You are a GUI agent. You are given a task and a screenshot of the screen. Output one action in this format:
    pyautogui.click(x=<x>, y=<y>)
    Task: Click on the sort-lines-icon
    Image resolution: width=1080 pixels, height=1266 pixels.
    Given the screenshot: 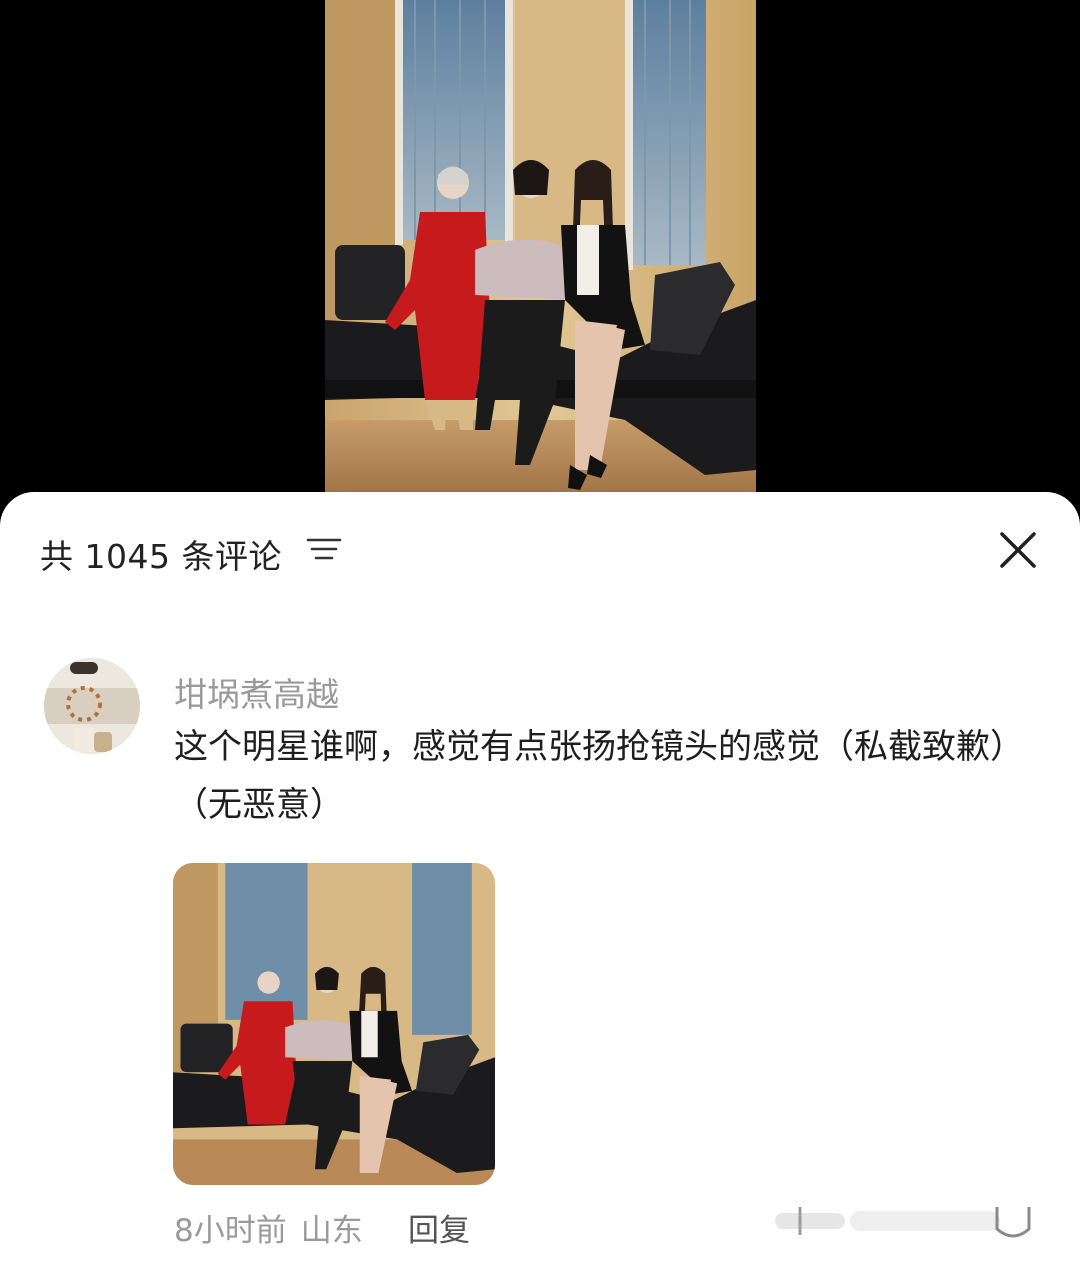 What is the action you would take?
    pyautogui.click(x=324, y=549)
    